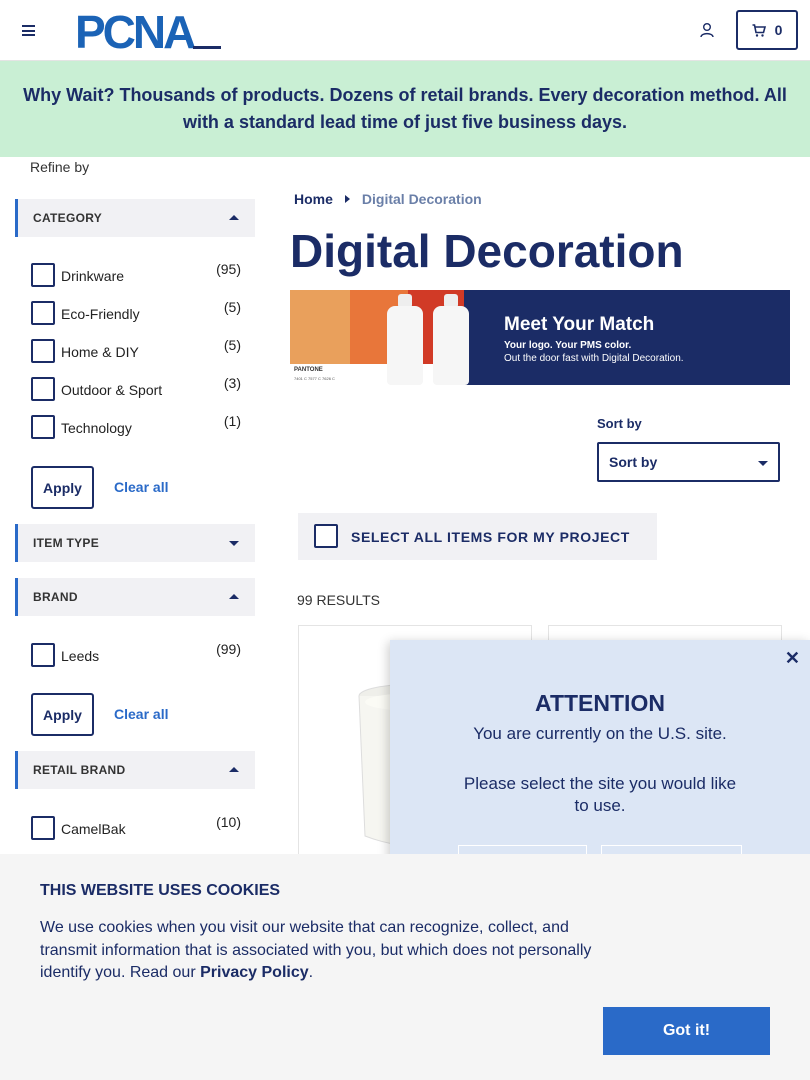 The image size is (810, 1080). I want to click on facet-option-eco-friendly: Eco-Friendly (5), so click(137, 312).